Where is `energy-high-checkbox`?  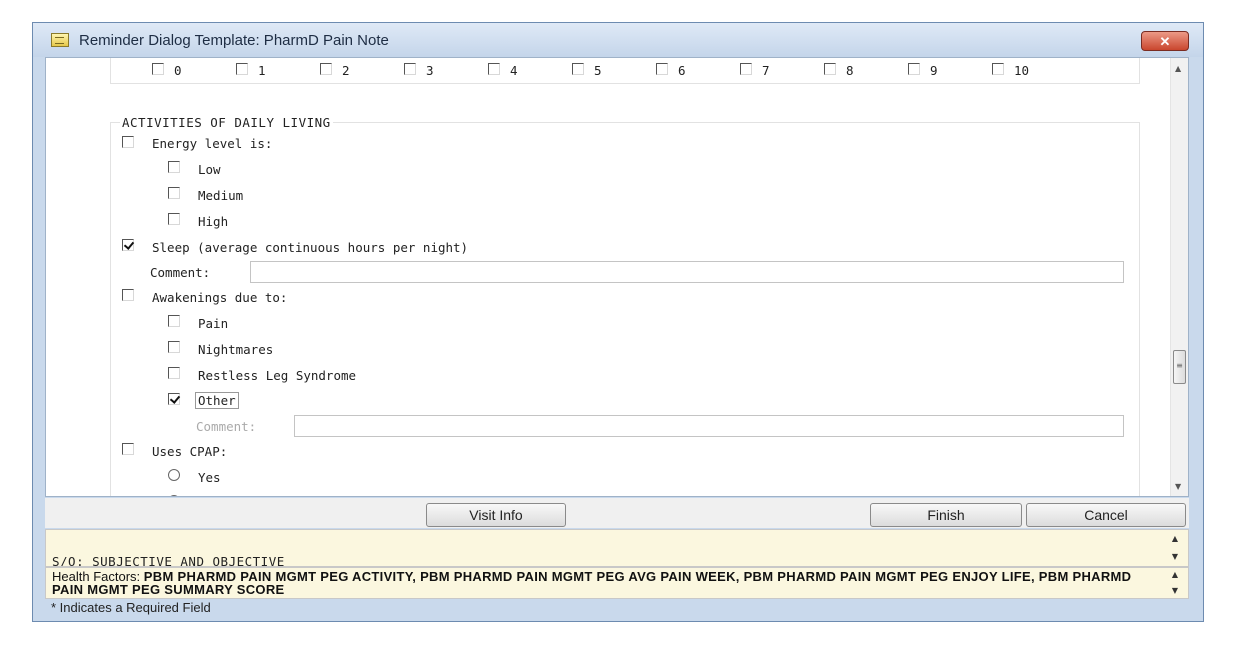
energy-high-checkbox is located at coordinates (174, 219).